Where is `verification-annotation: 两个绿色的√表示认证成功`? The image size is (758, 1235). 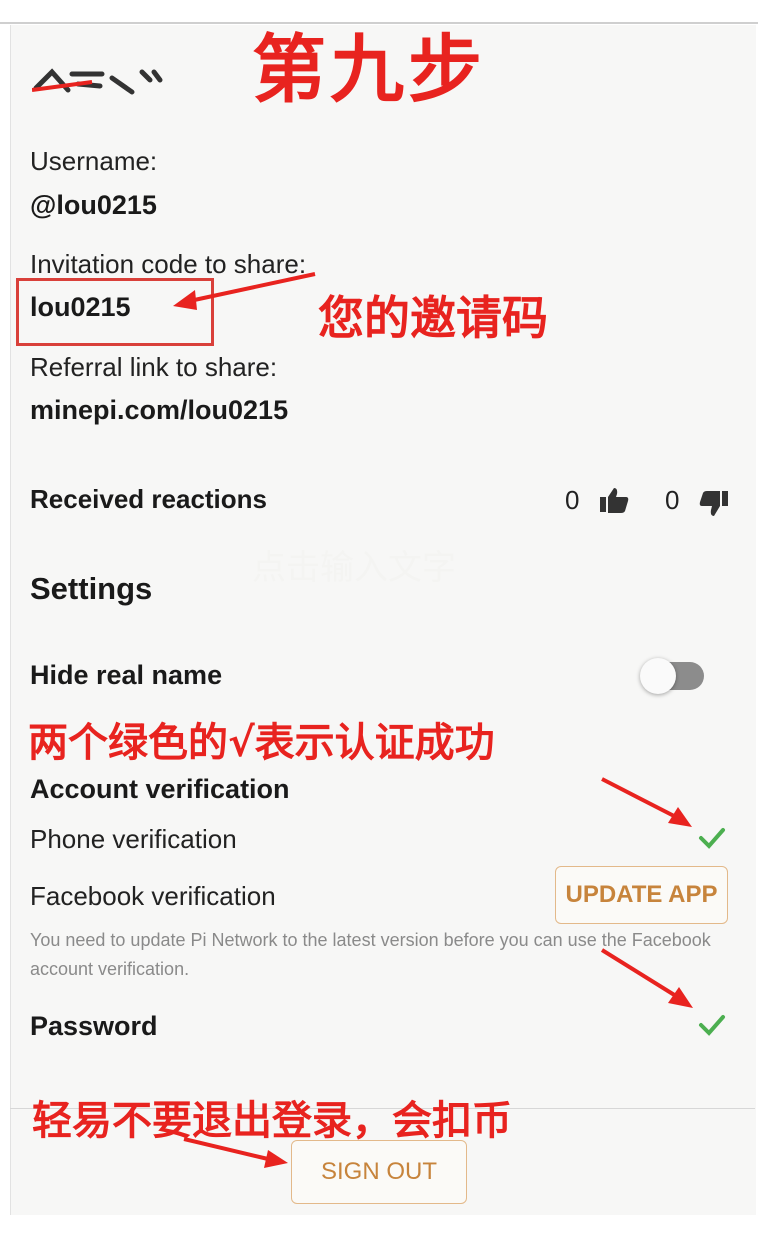 verification-annotation: 两个绿色的√表示认证成功 is located at coordinates (261, 743).